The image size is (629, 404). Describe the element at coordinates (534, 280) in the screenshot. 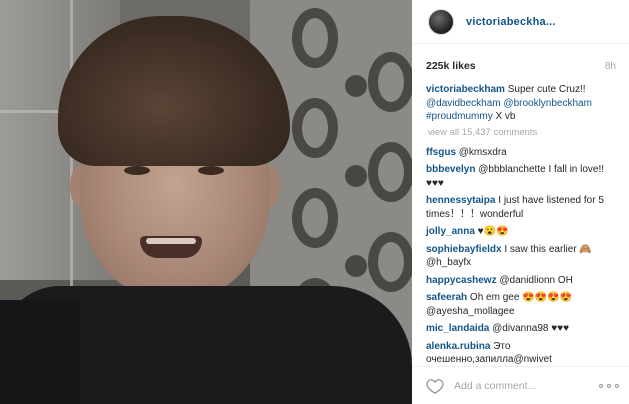

I see `comment-text: @danidlionn OH` at that location.